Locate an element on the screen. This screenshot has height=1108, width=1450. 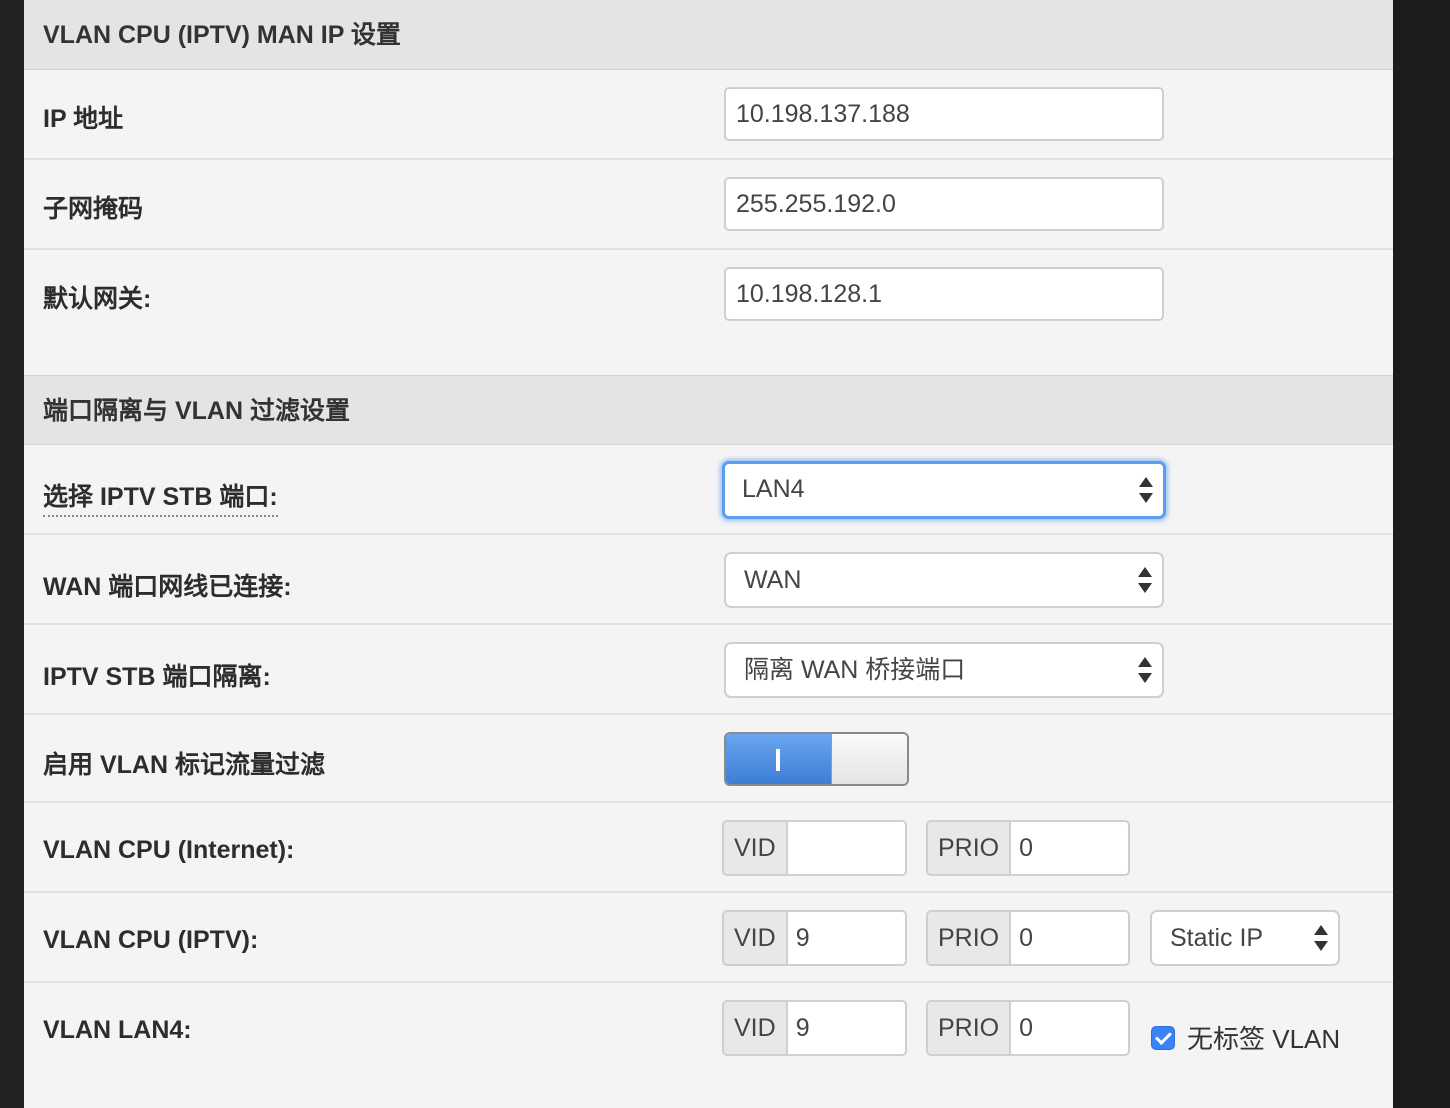
row-vlan-cpu-internet: VLAN CPU (Internet): VID PRIO 0 is located at coordinates (708, 848).